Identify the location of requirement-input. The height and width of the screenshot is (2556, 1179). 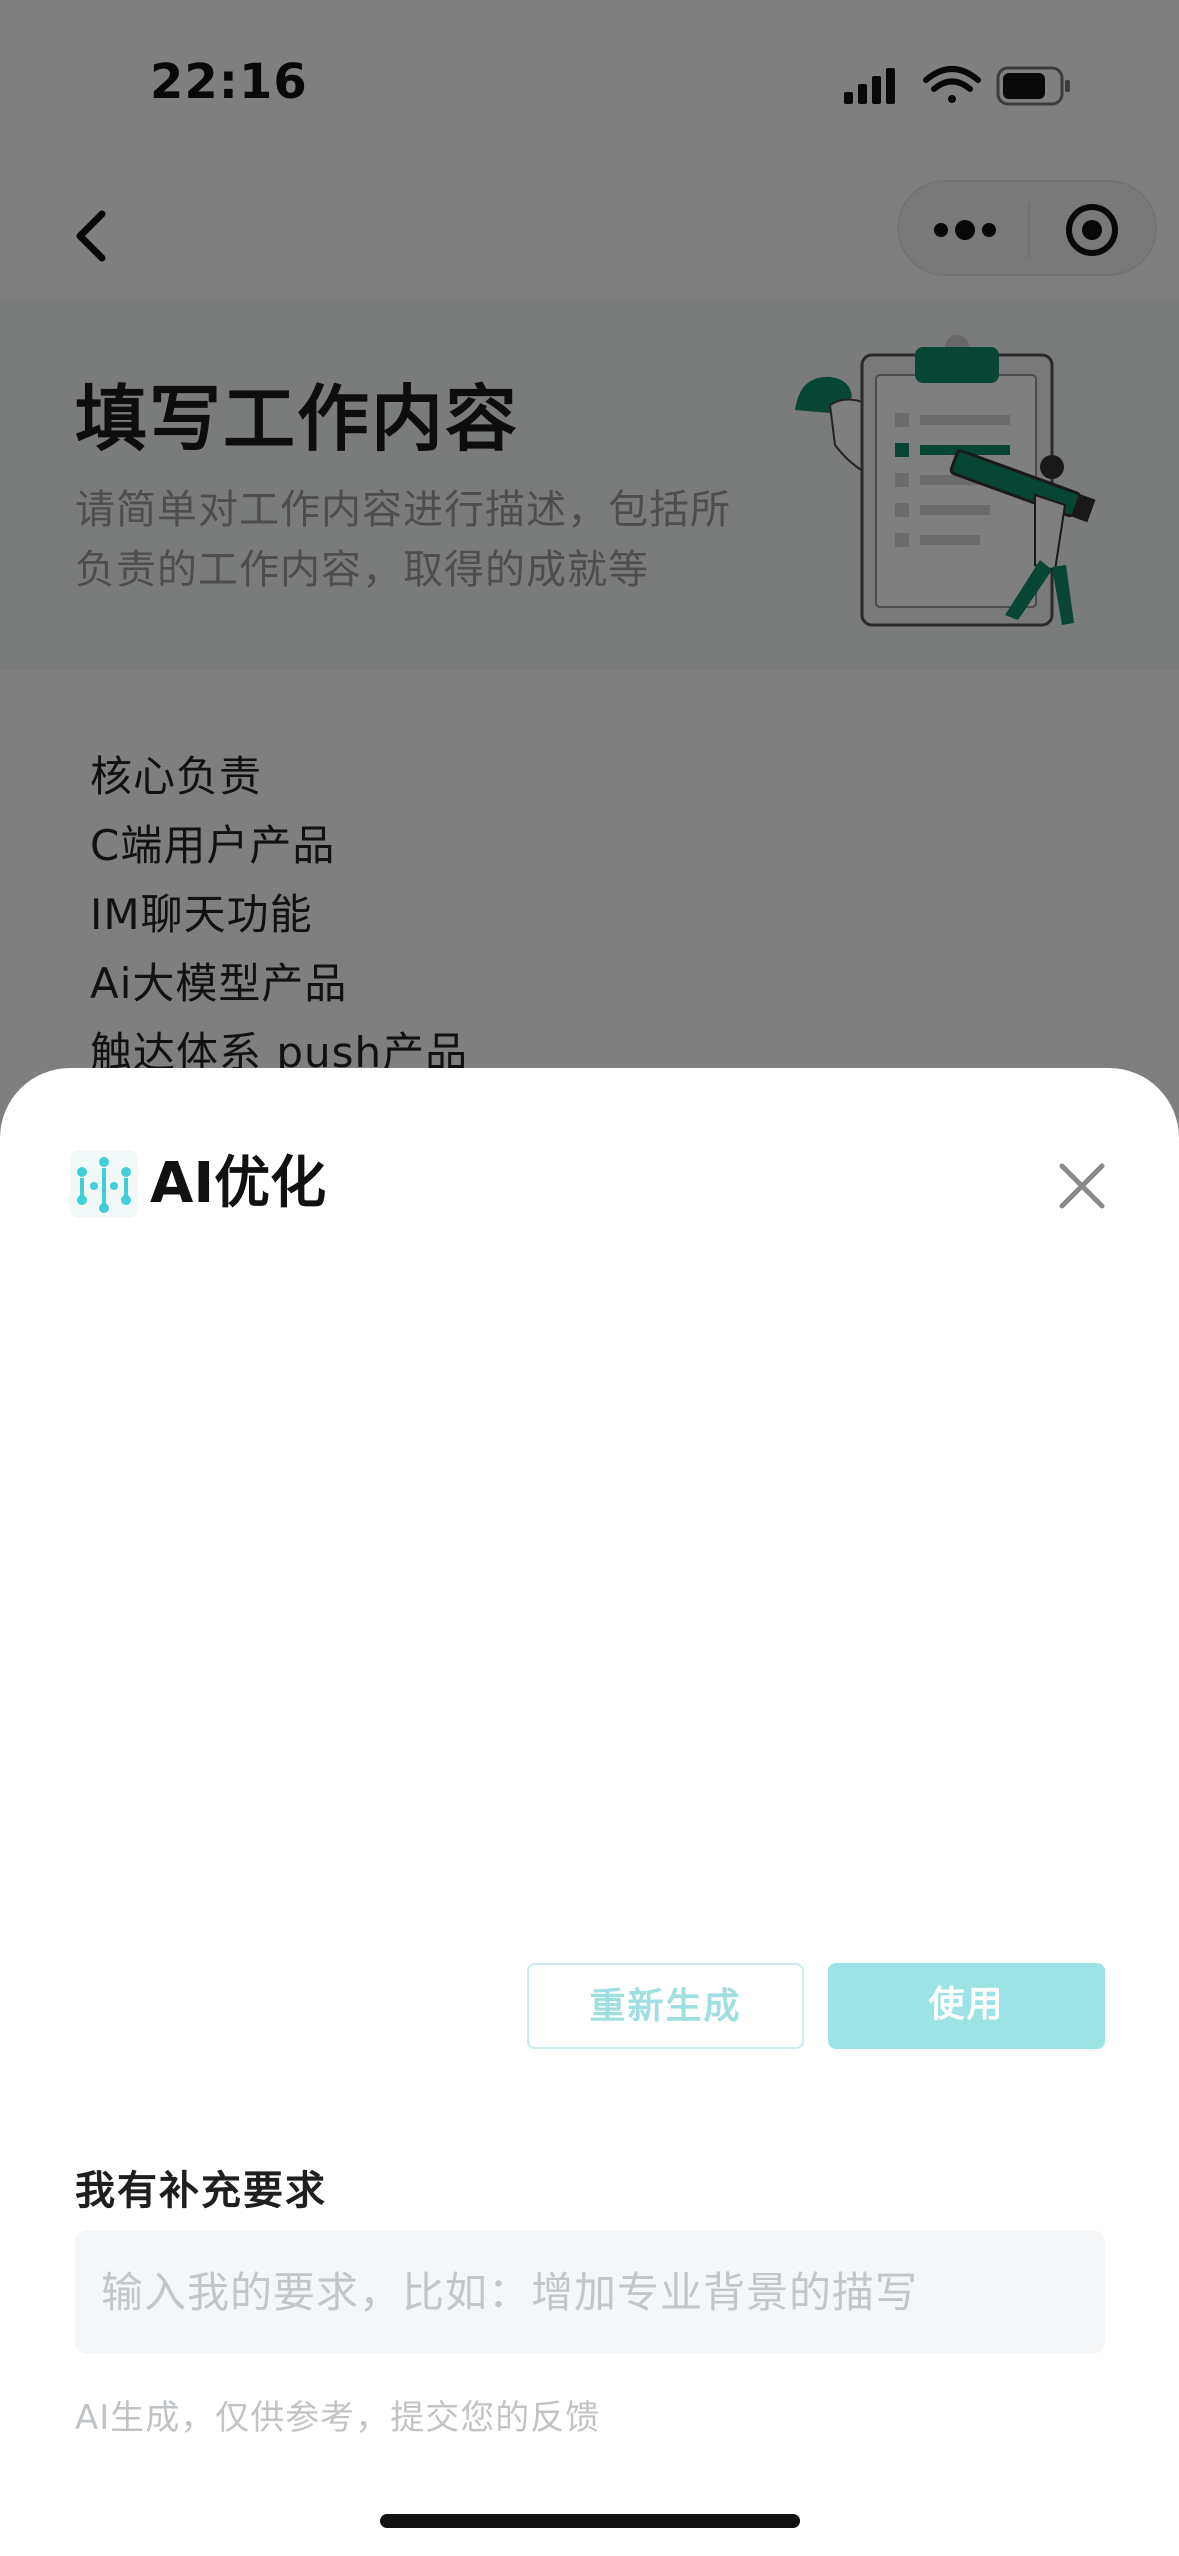
(590, 2292).